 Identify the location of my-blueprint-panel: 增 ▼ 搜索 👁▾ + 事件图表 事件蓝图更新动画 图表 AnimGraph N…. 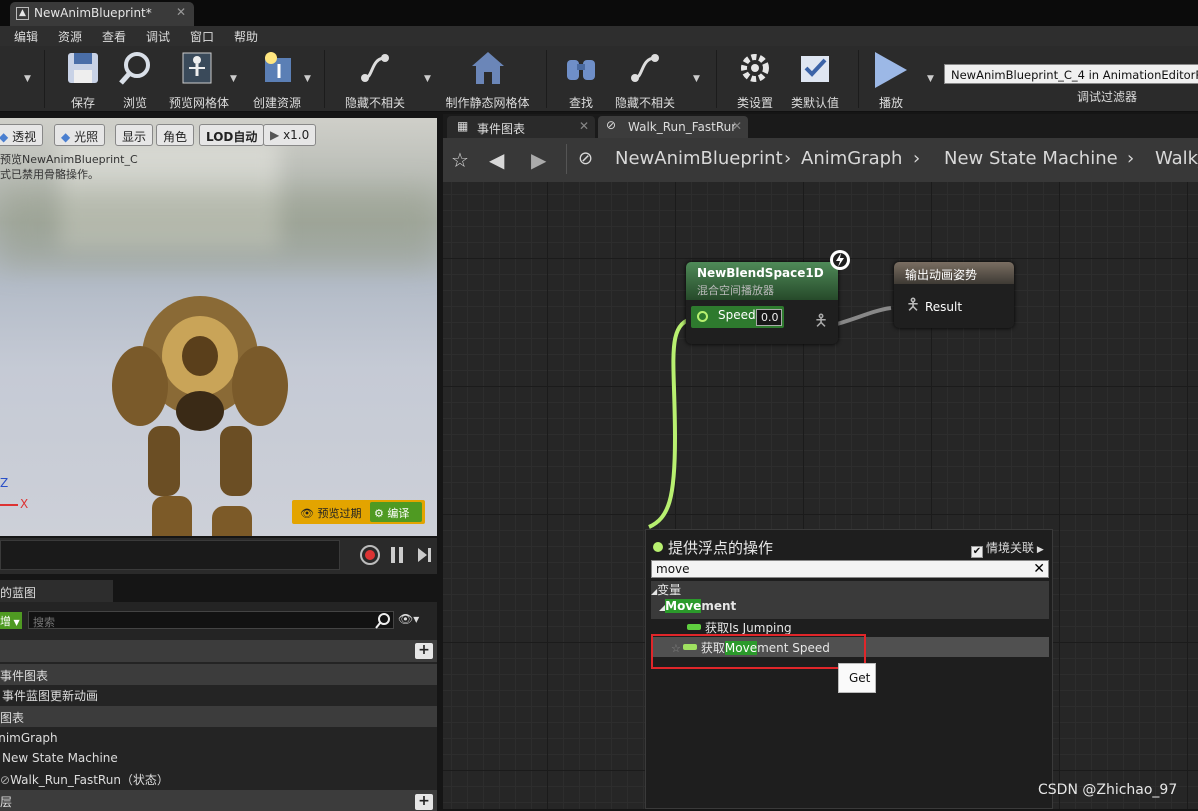
(218, 706).